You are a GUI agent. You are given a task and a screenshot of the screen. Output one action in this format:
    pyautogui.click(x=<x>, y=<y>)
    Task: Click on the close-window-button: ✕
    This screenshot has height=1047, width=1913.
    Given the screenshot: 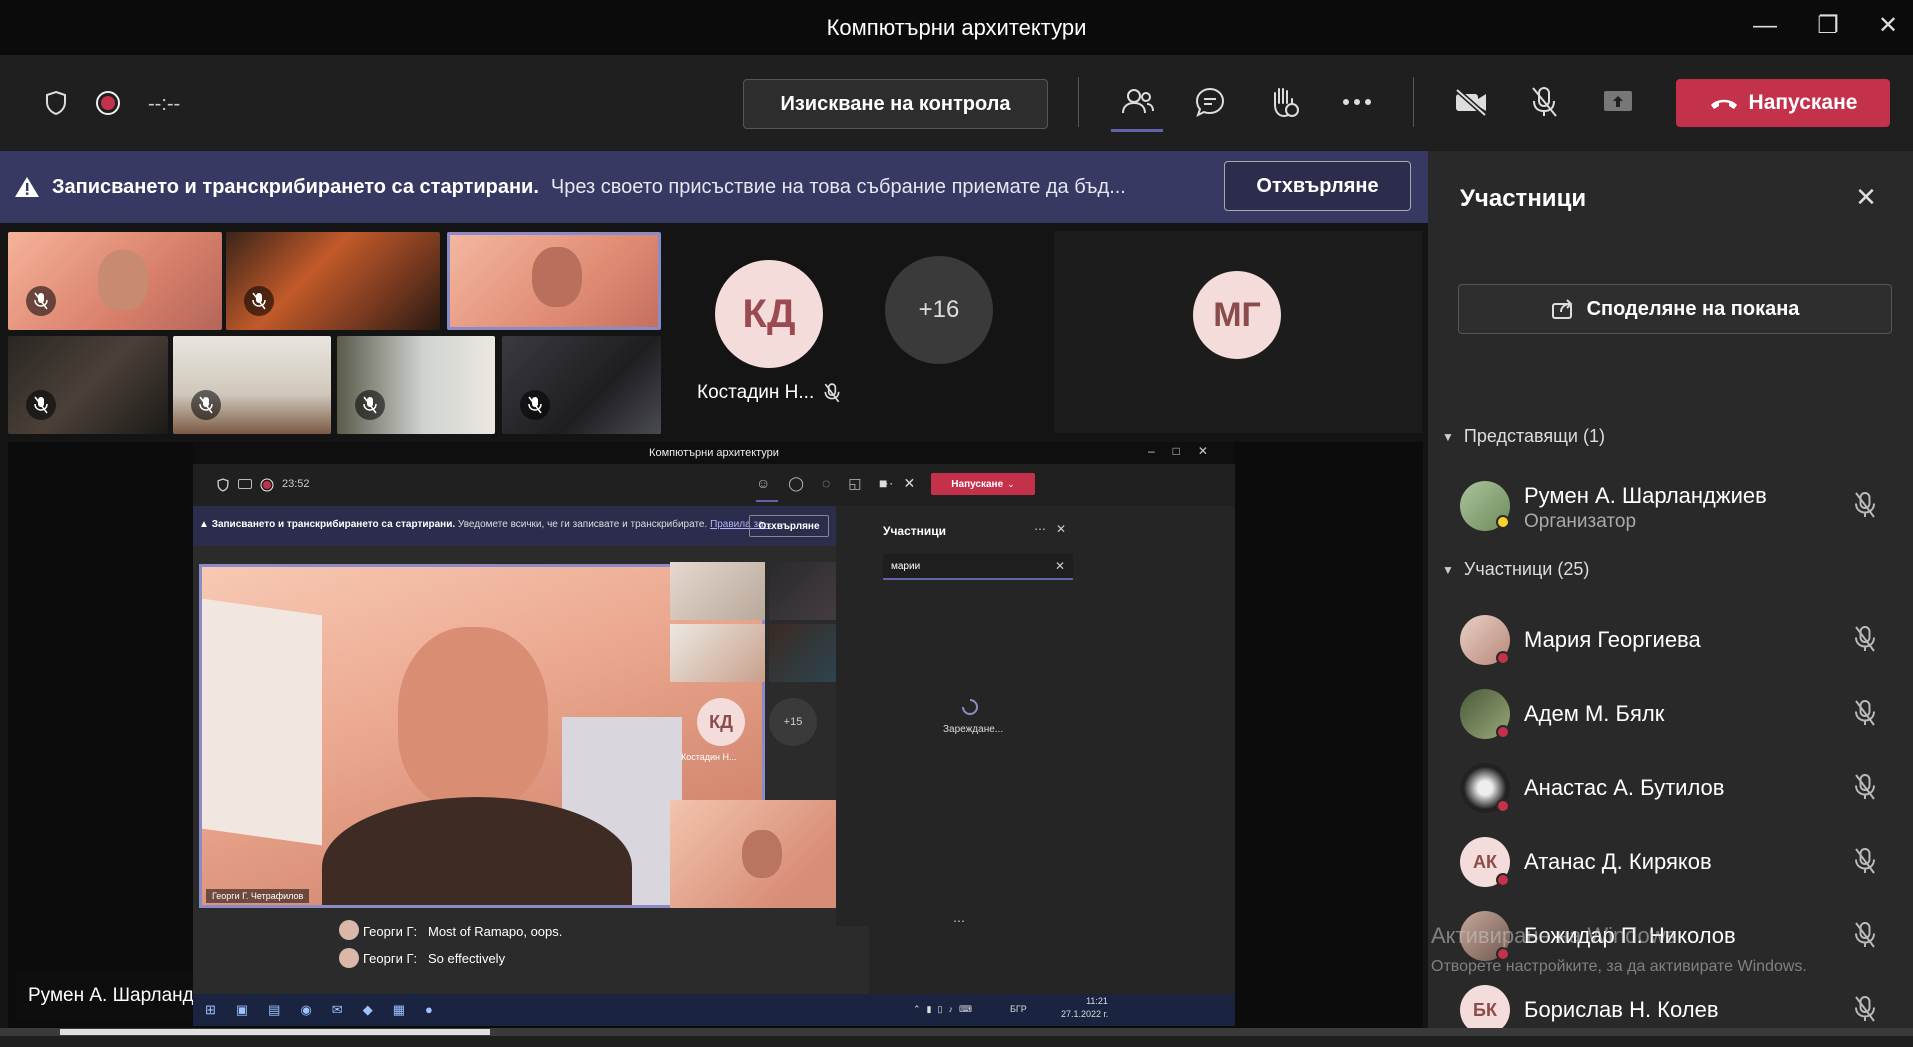 What is the action you would take?
    pyautogui.click(x=1888, y=26)
    